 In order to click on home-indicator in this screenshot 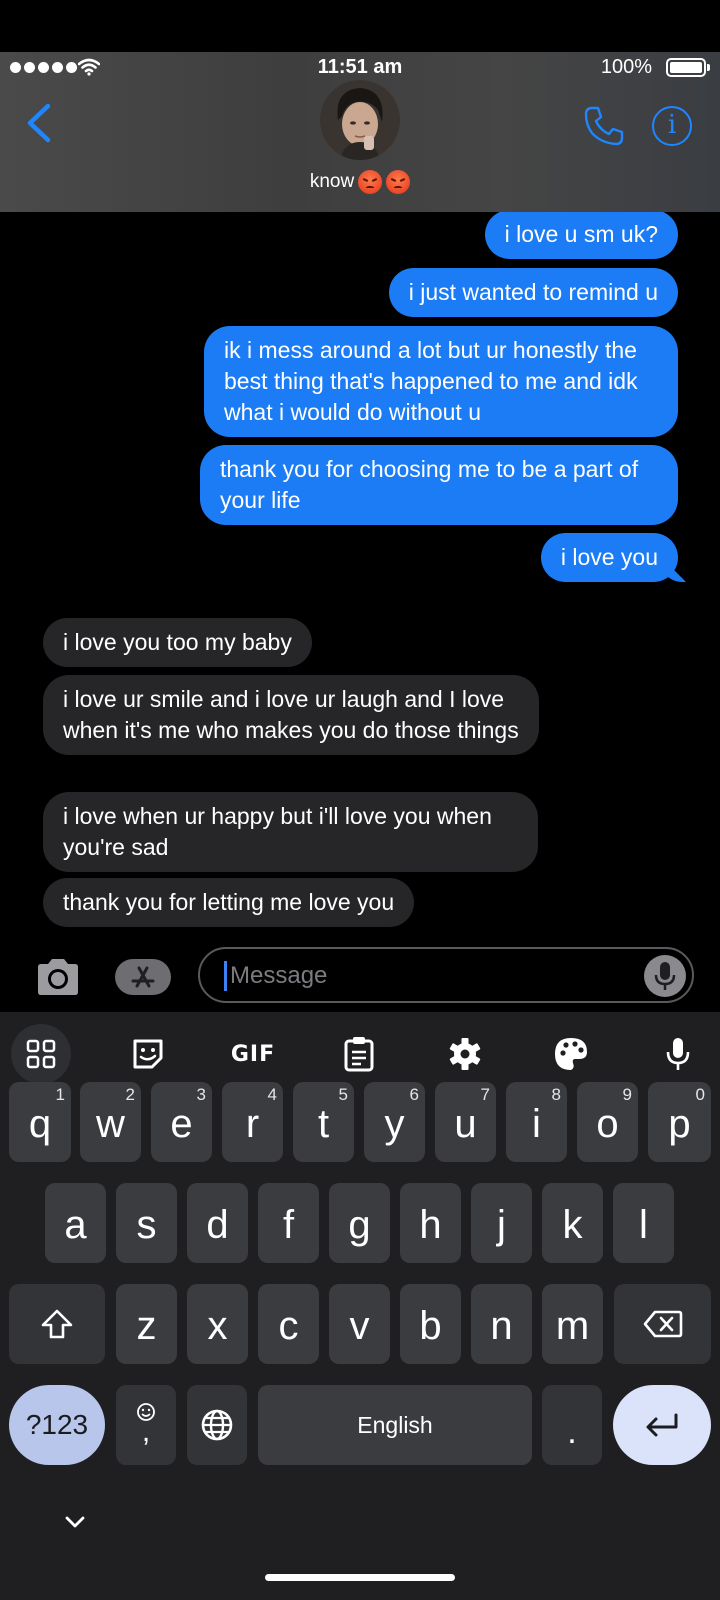, I will do `click(360, 1577)`.